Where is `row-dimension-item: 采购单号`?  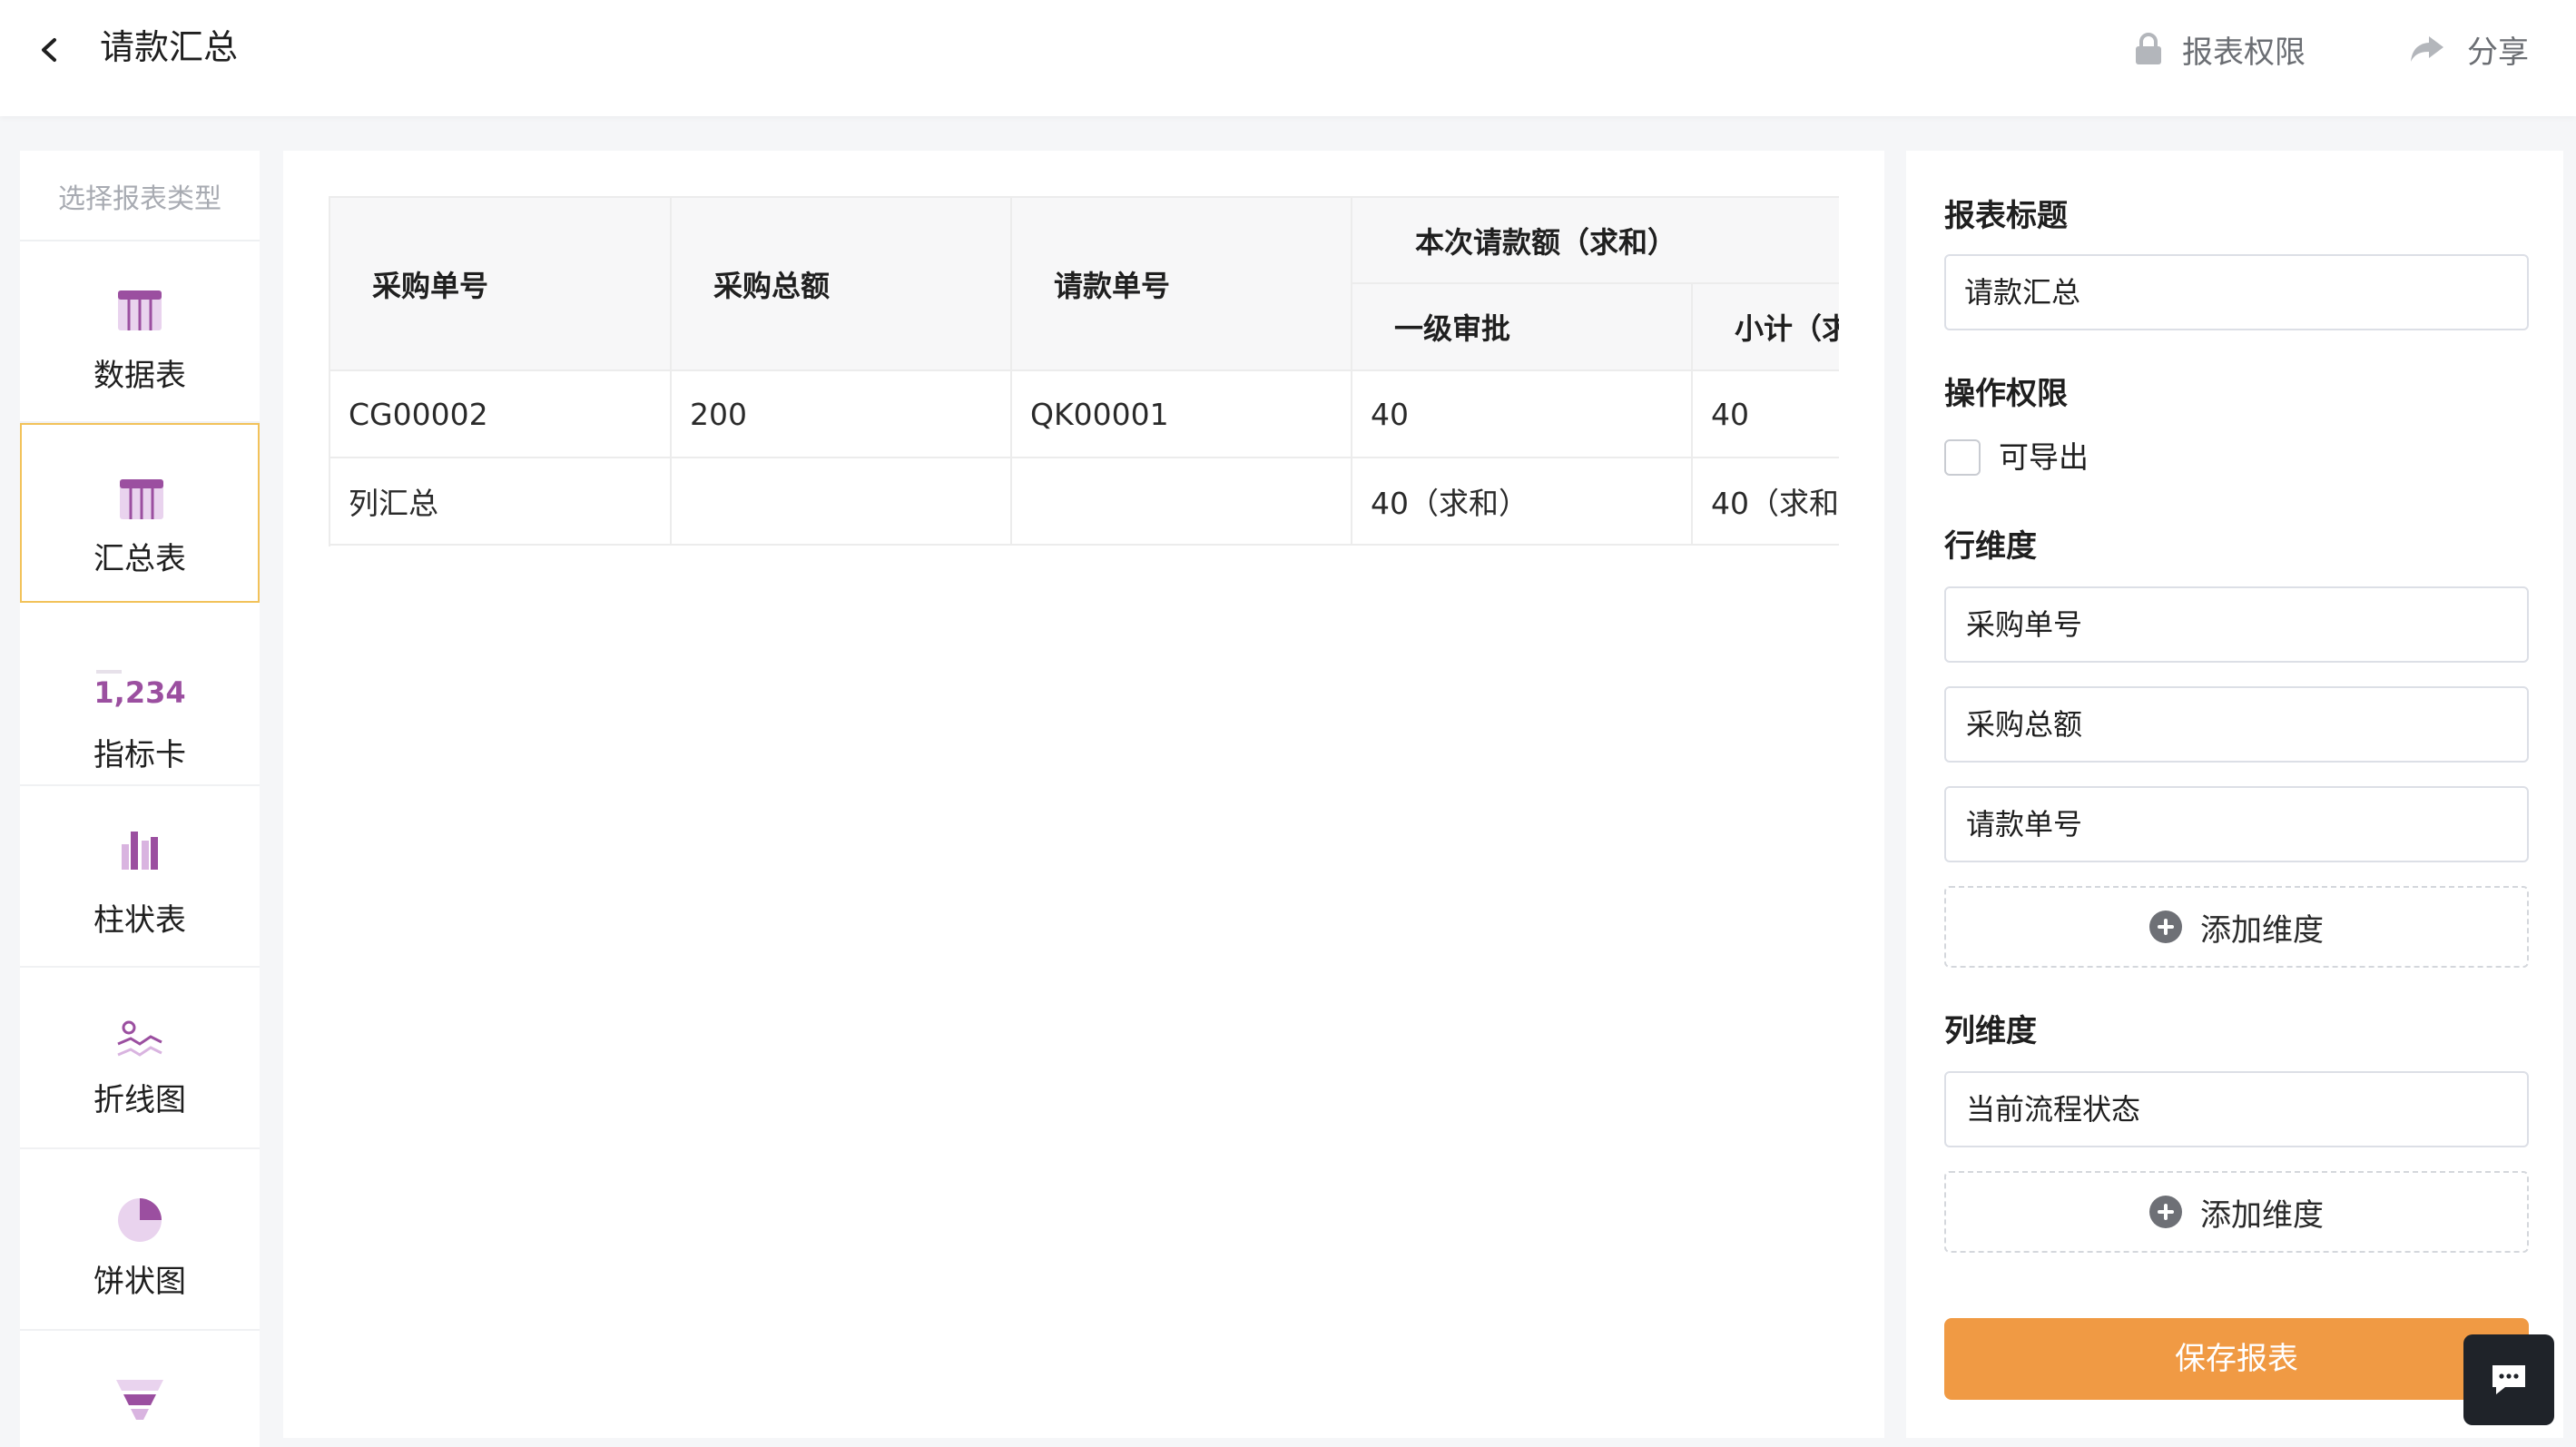 row-dimension-item: 采购单号 is located at coordinates (2236, 624).